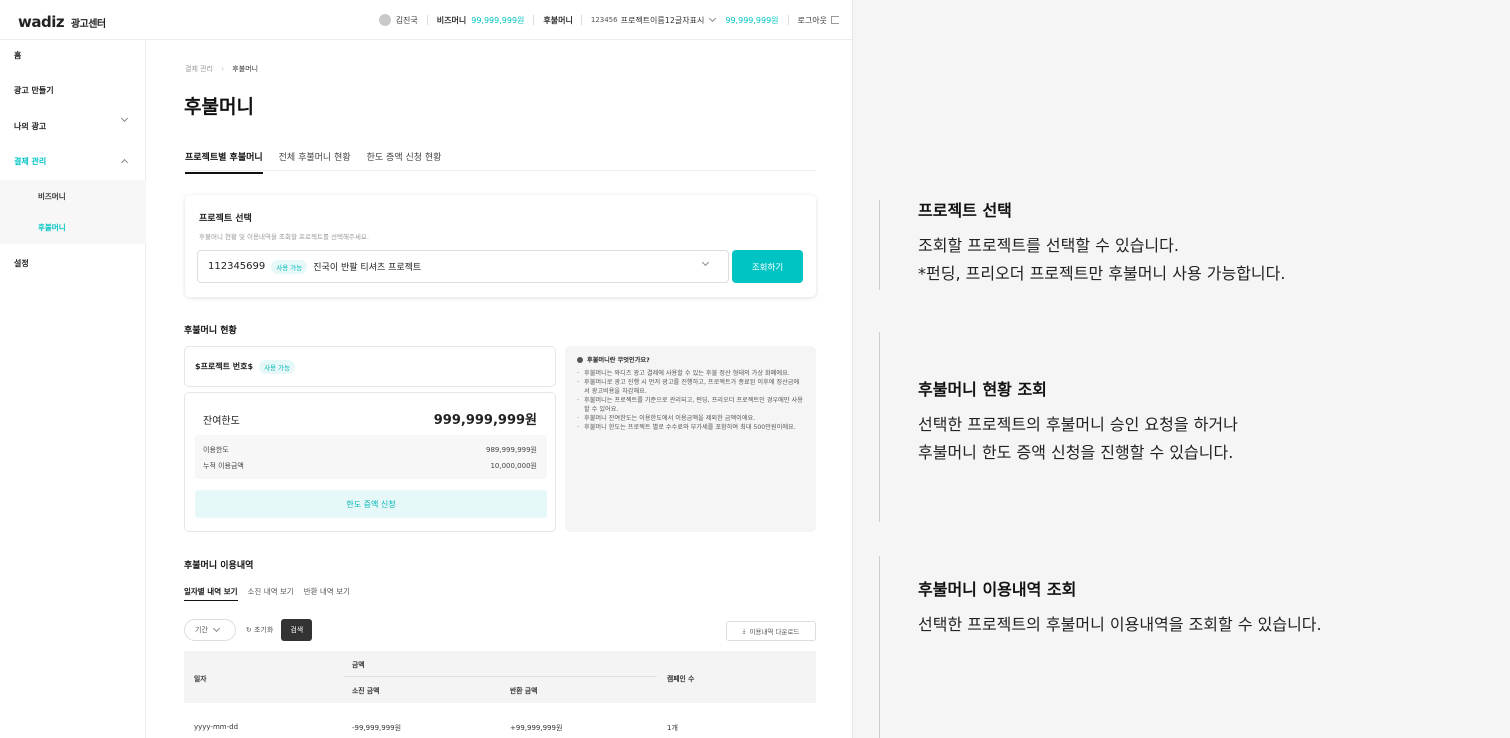 The width and height of the screenshot is (1510, 738). I want to click on project-dropdown: 프로젝트이름12글자표시, so click(663, 20).